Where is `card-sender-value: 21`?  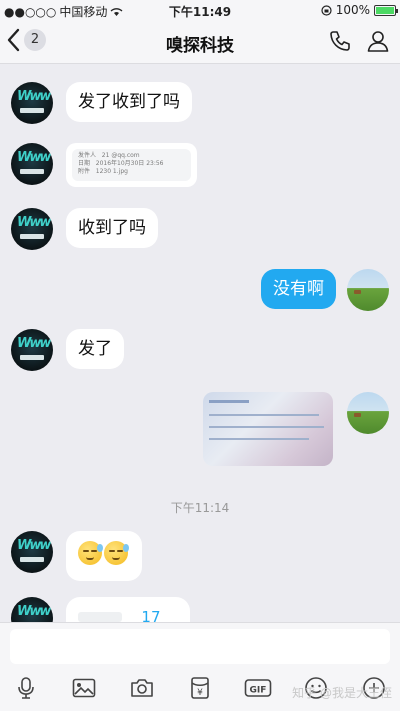
card-sender-value: 21 is located at coordinates (105, 155).